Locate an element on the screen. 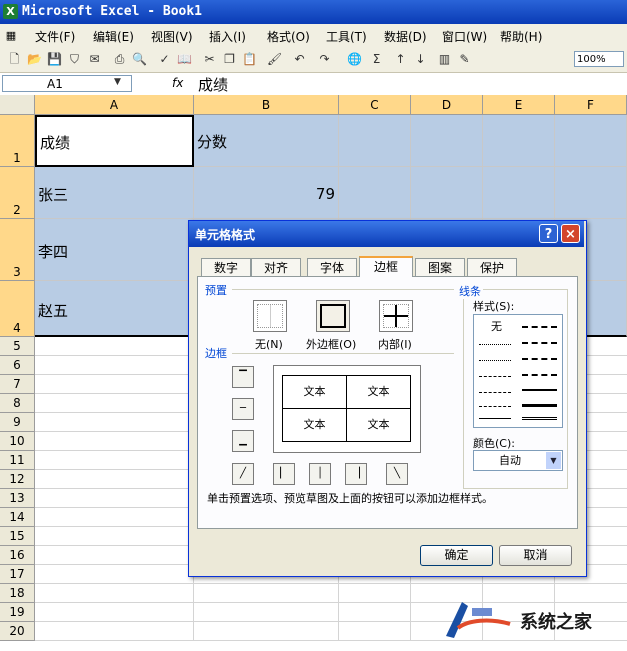 This screenshot has width=627, height=651. column-header-b: B is located at coordinates (266, 105).